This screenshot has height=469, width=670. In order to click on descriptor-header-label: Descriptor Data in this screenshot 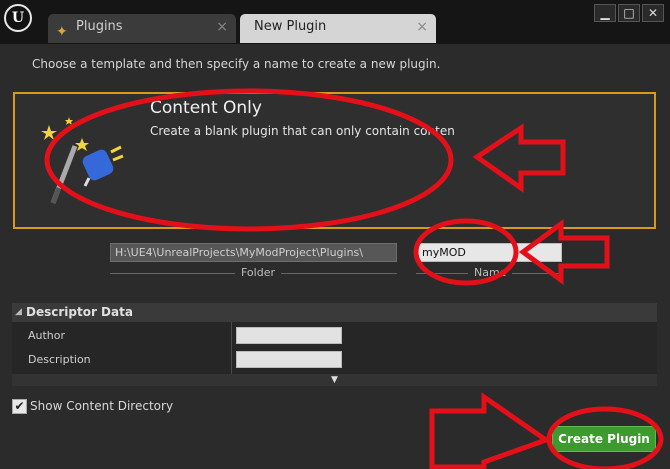, I will do `click(79, 312)`.